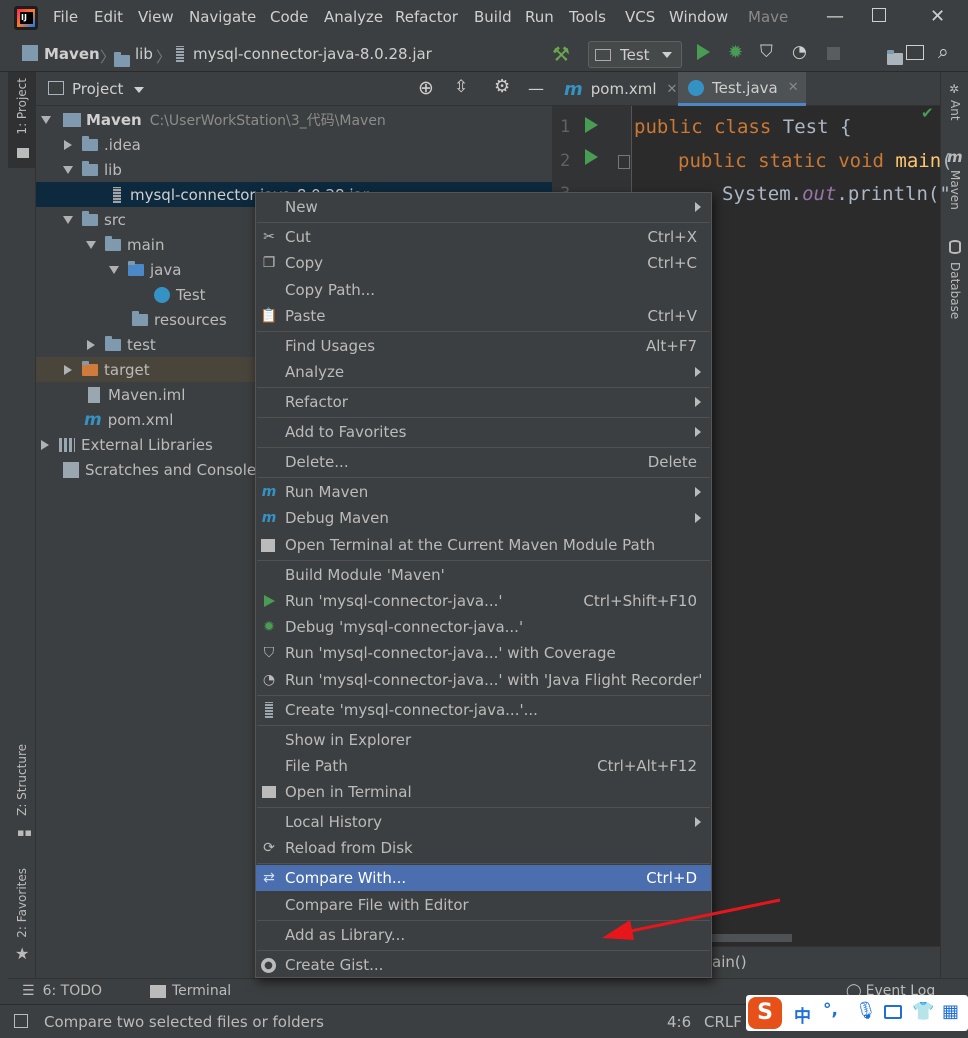  Describe the element at coordinates (139, 90) in the screenshot. I see `chevron-down-icon` at that location.